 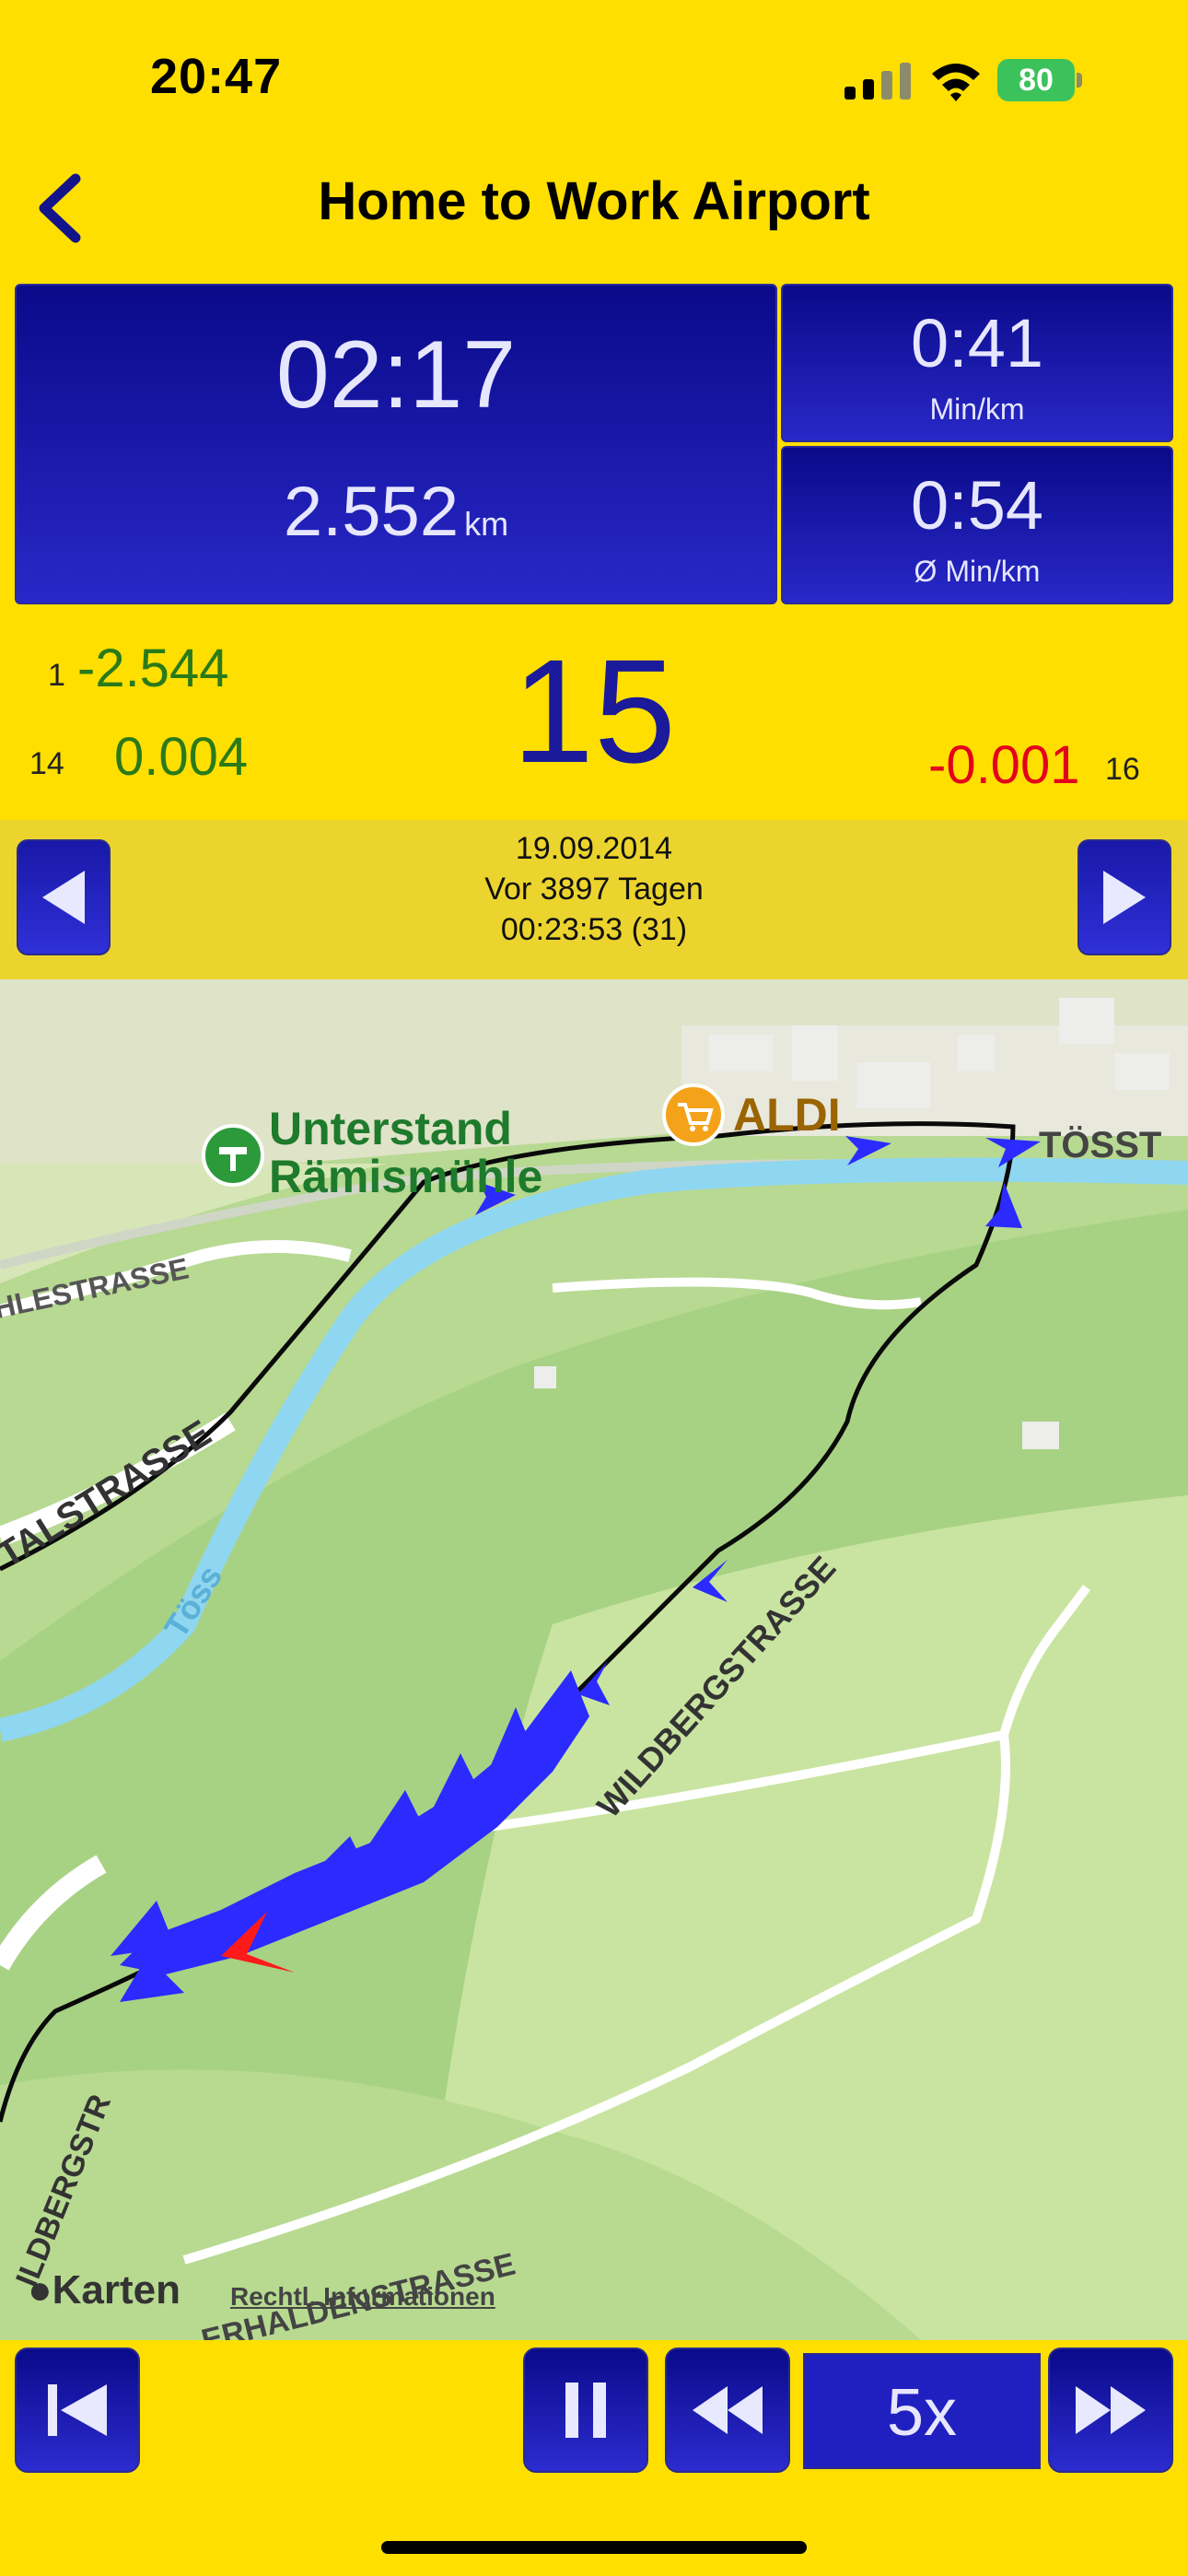 I want to click on rewind-button, so click(x=727, y=2410).